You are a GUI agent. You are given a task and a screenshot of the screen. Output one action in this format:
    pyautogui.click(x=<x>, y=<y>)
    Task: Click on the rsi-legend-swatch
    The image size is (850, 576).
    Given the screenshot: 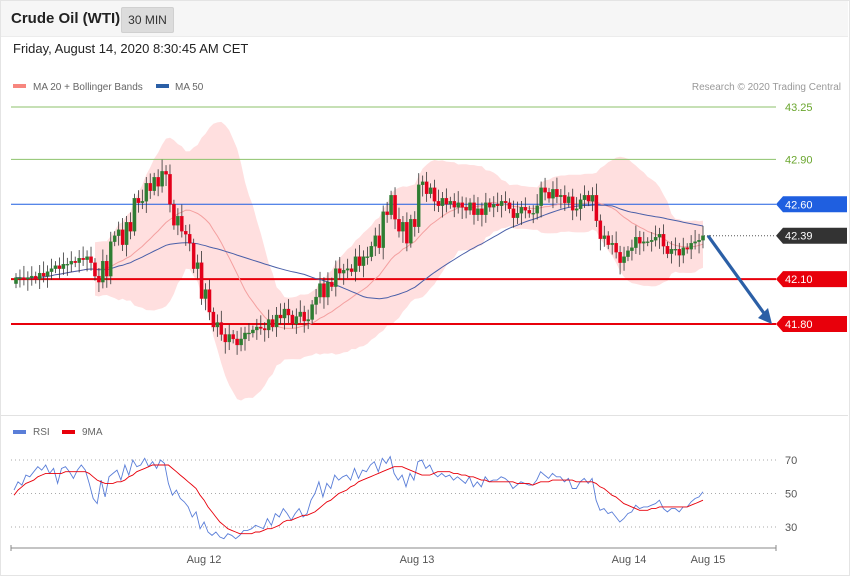 What is the action you would take?
    pyautogui.click(x=19, y=432)
    